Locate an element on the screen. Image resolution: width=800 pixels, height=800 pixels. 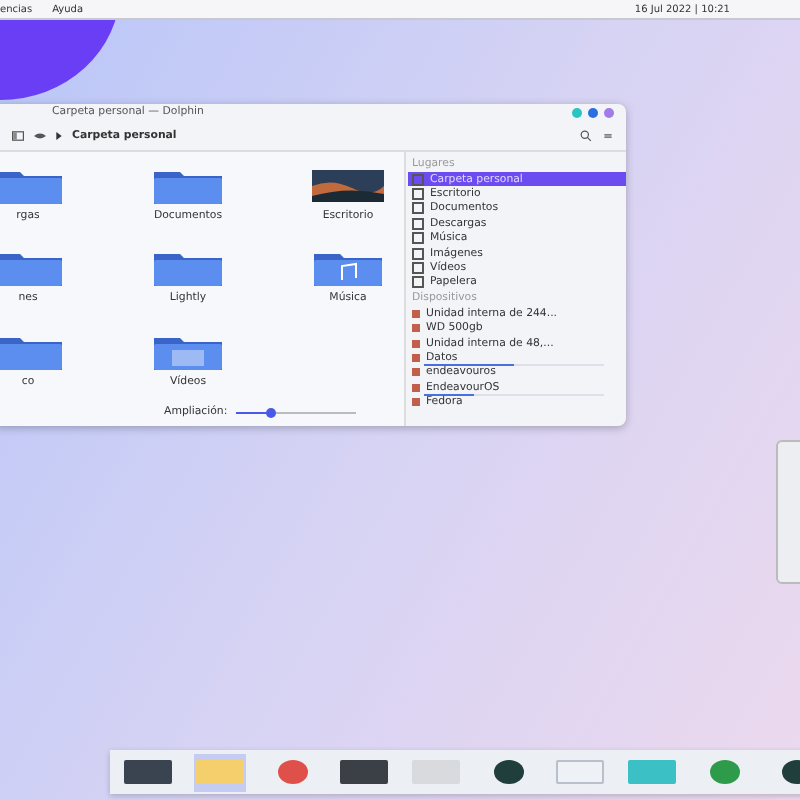
eye-icon is located at coordinates (40, 135).